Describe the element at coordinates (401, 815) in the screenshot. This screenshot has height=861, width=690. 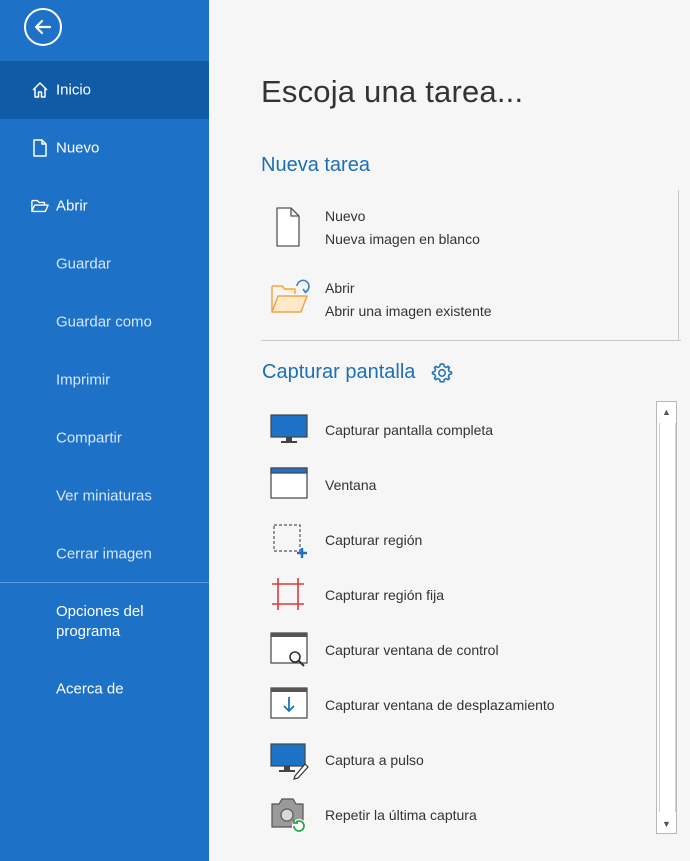
I see `capture-label: Repetir la última captura` at that location.